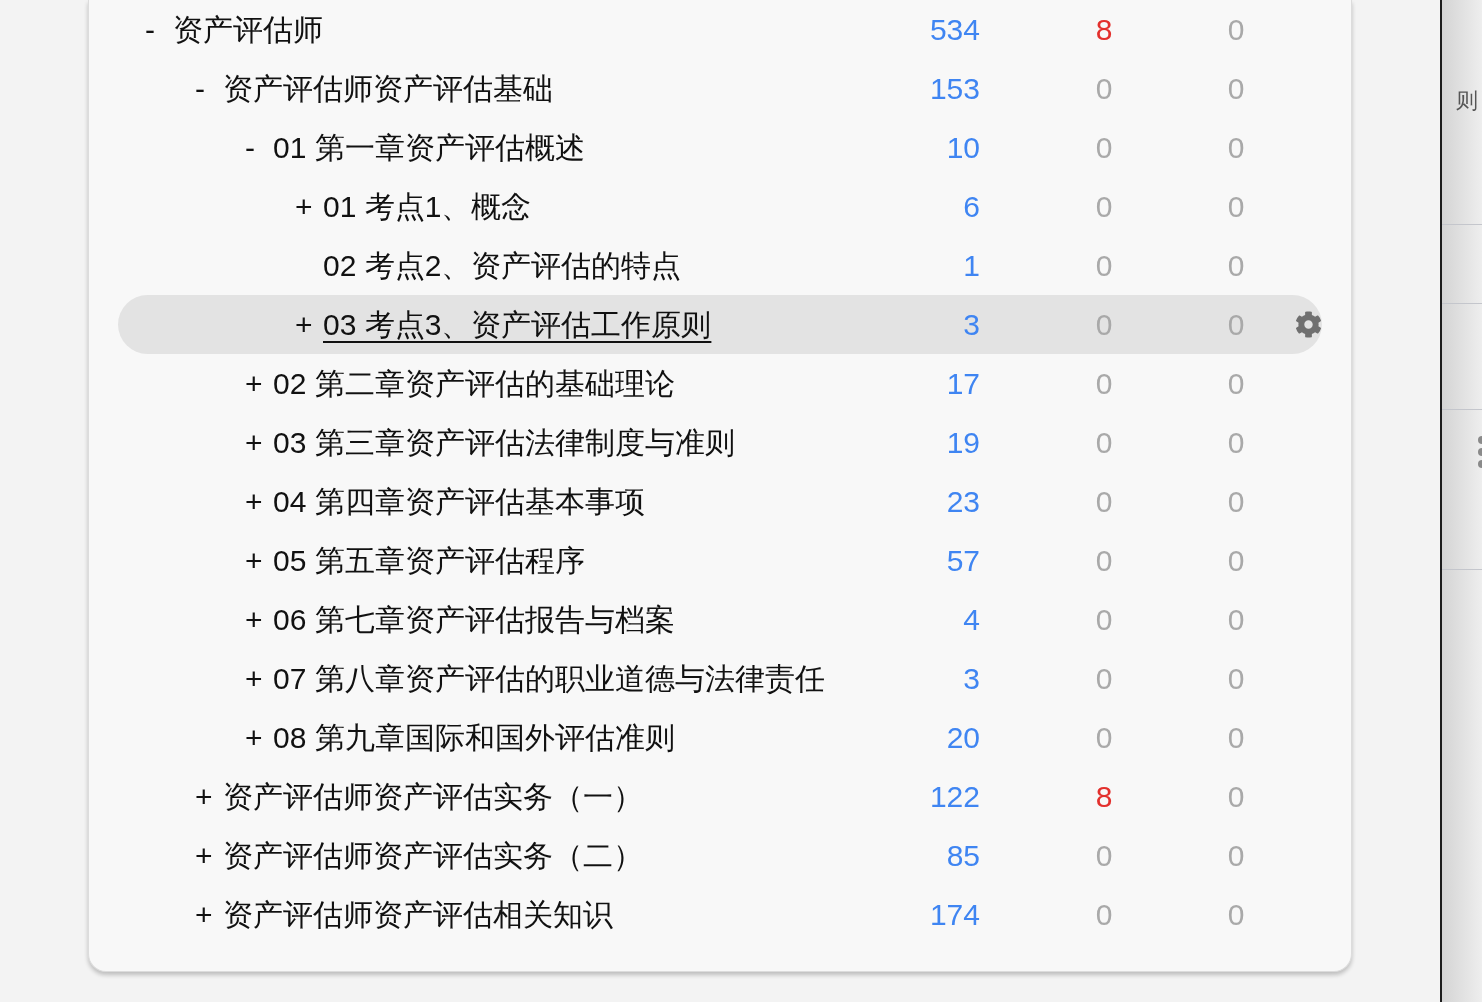 The width and height of the screenshot is (1482, 1002). What do you see at coordinates (474, 619) in the screenshot?
I see `tree-item-label: 06 第七章资产评估报告与档案` at bounding box center [474, 619].